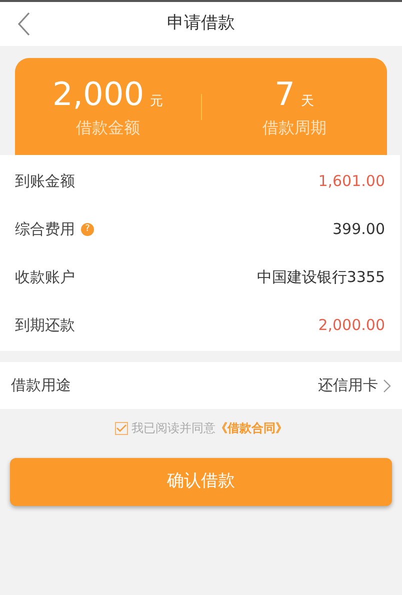 This screenshot has width=402, height=595. What do you see at coordinates (87, 229) in the screenshot?
I see `help-icon: ?` at bounding box center [87, 229].